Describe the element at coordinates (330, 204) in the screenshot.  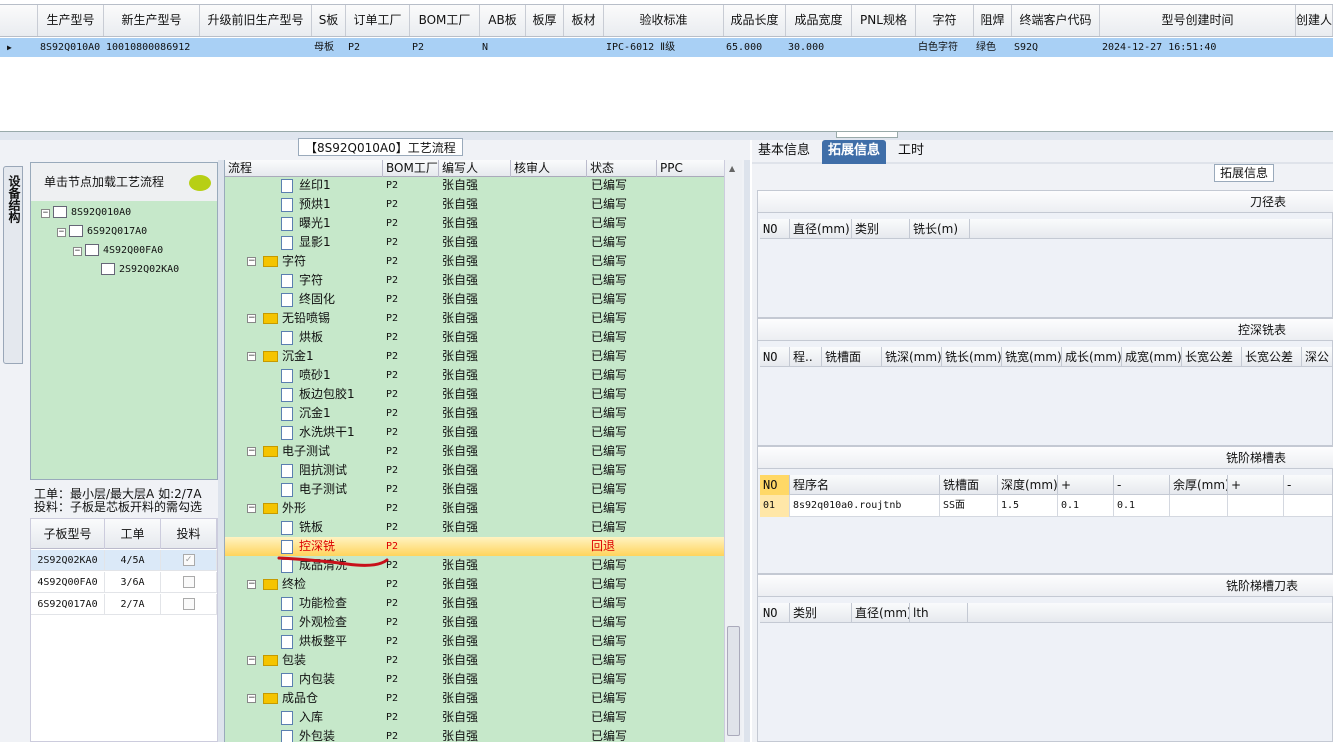
I see `flow-name-cell: 预烘1` at that location.